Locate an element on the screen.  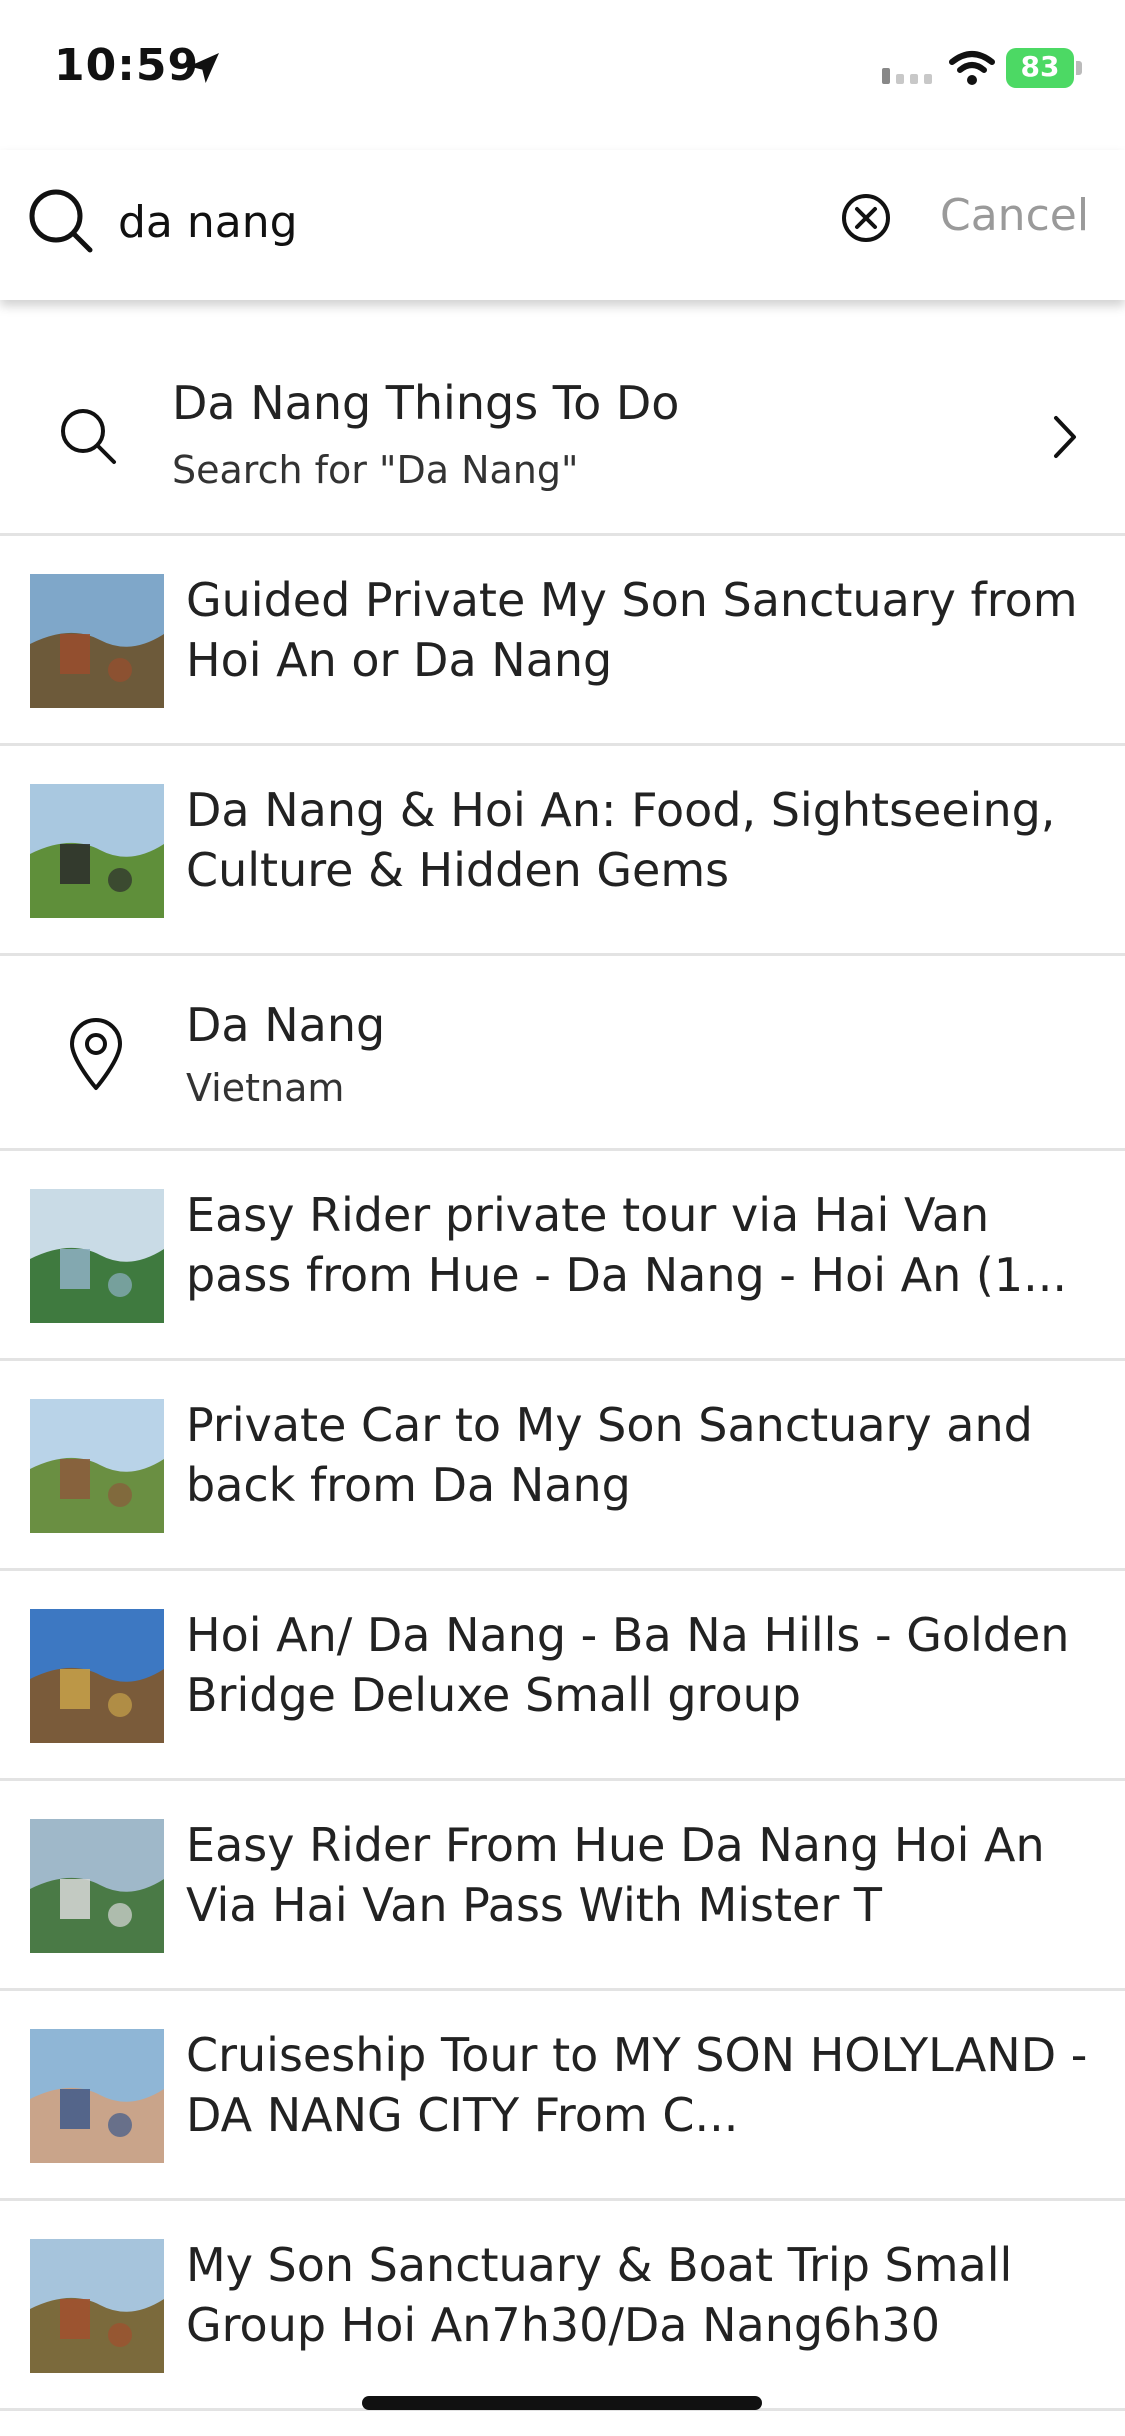
status-bar: 10:59 83 is located at coordinates (562, 70).